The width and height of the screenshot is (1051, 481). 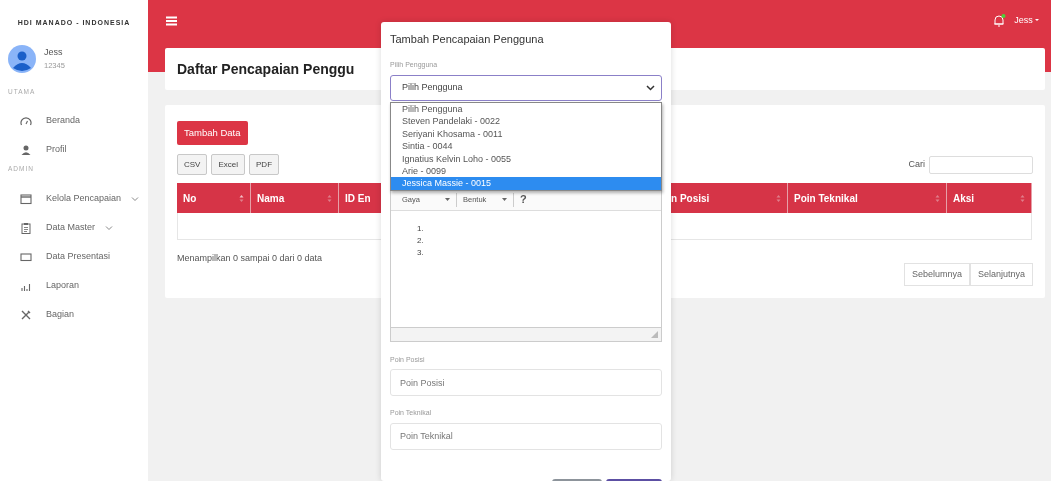 I want to click on add-button: Tambah Data, so click(x=212, y=133).